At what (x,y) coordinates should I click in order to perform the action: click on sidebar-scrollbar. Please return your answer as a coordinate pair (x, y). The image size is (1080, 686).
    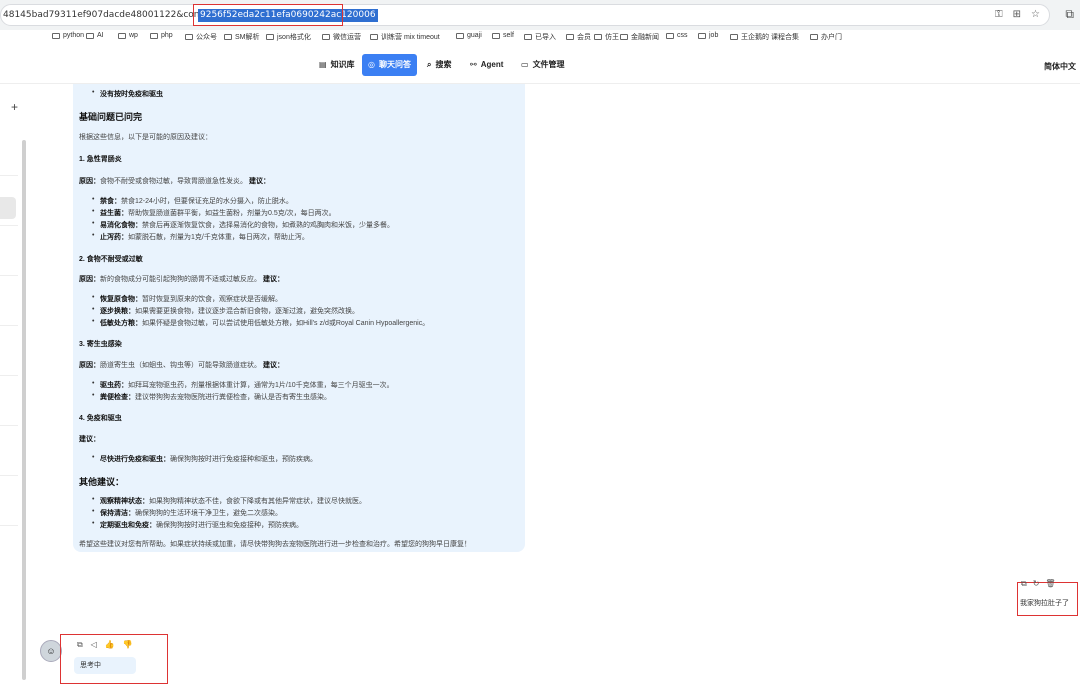
    Looking at the image, I should click on (24, 410).